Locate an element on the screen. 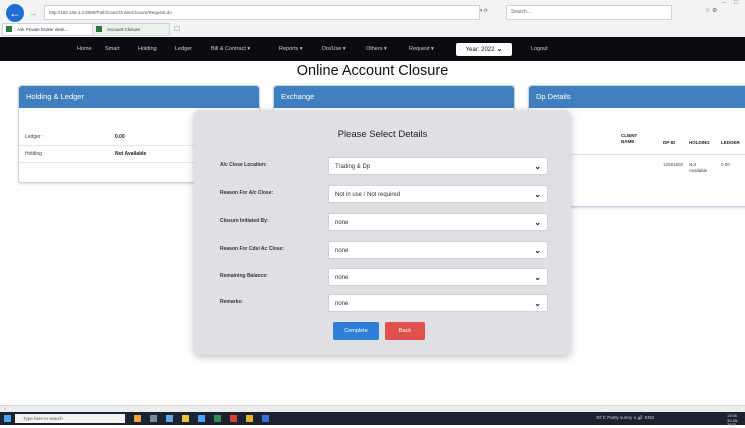 This screenshot has height=428, width=745. form-row-remaining-balance: Remaining Balance: none ⌄ is located at coordinates (382, 278).